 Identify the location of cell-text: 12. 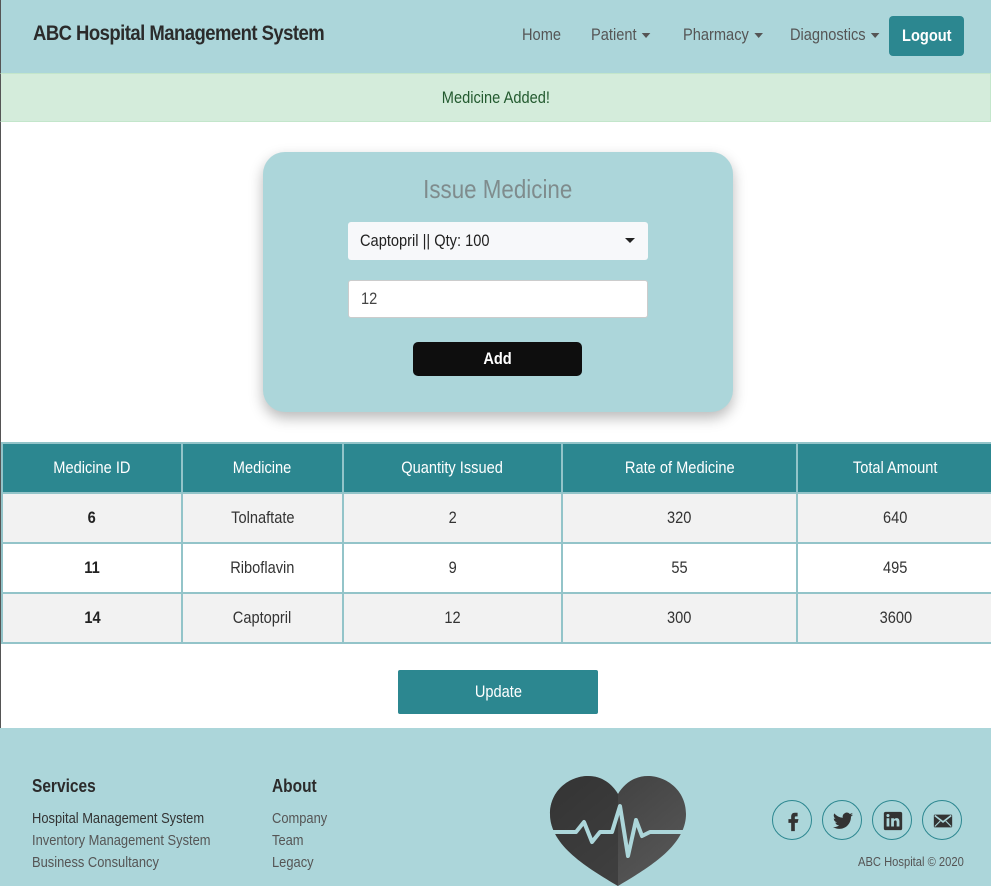
(452, 617).